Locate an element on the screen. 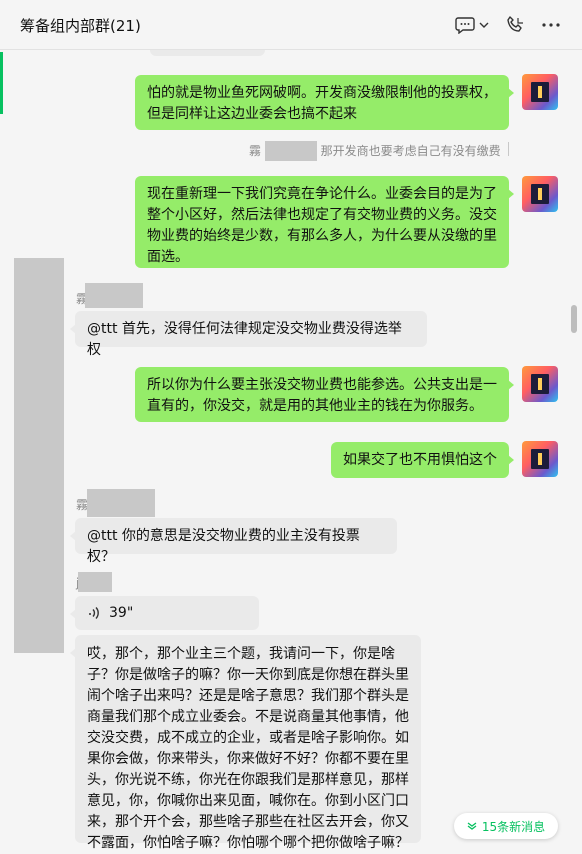 The width and height of the screenshot is (582, 854). message-line: 如果交了也不用惧怕这个 is located at coordinates (420, 460).